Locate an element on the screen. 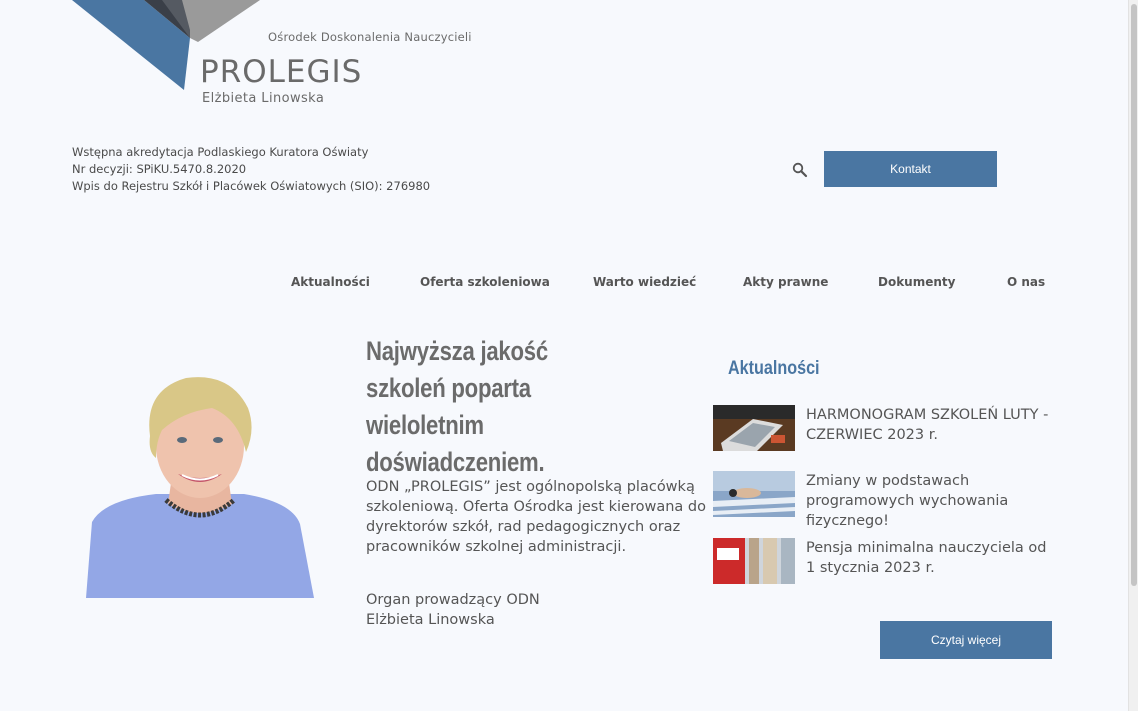  nav-item-training-offer: Oferta szkoleniowa is located at coordinates (485, 282).